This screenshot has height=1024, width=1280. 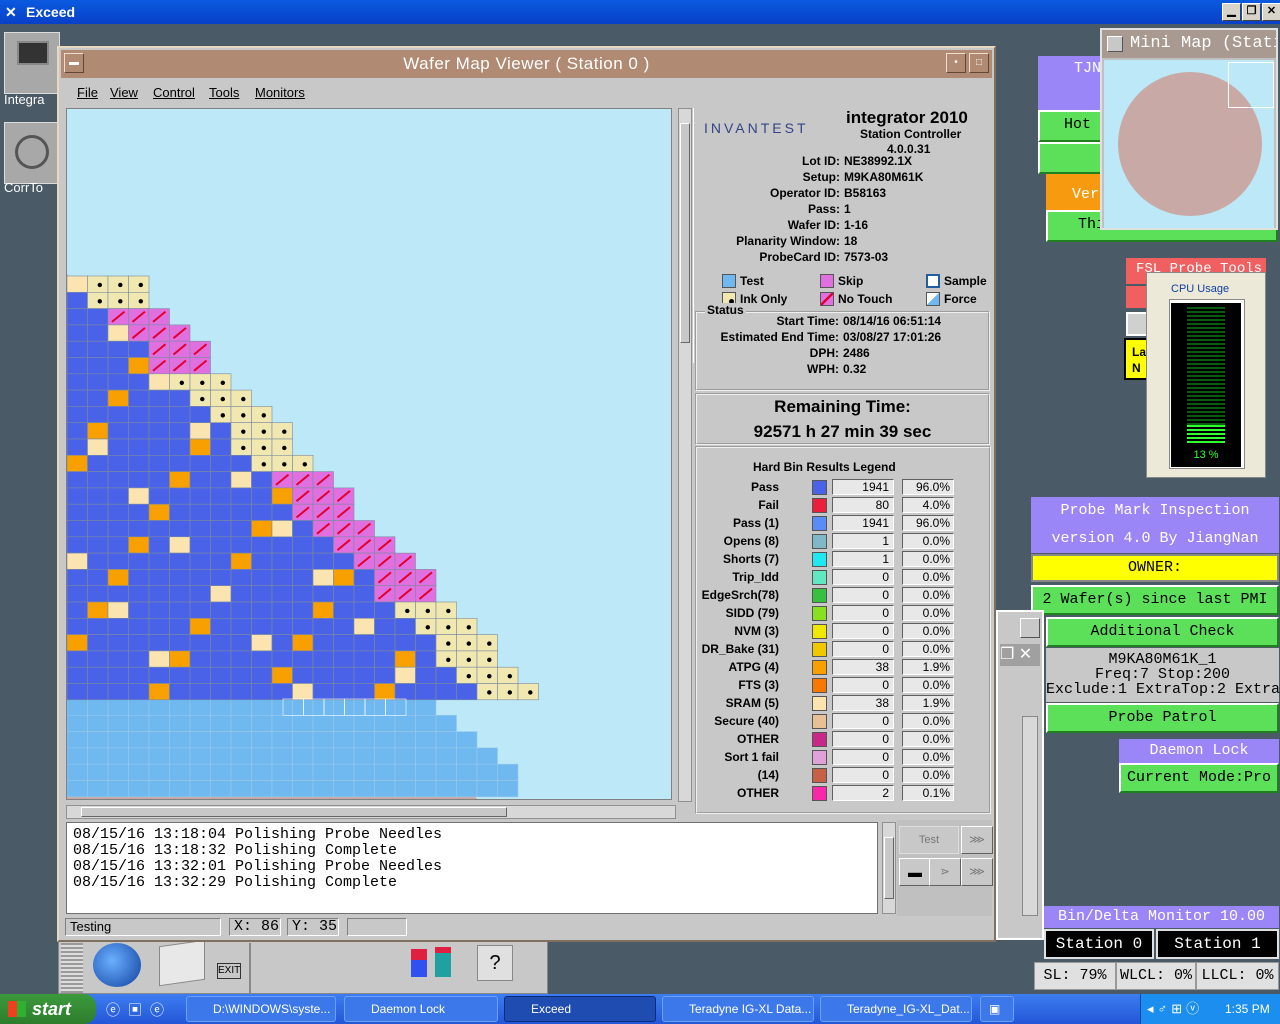 I want to click on station1-tab: Station 1, so click(x=1217, y=944).